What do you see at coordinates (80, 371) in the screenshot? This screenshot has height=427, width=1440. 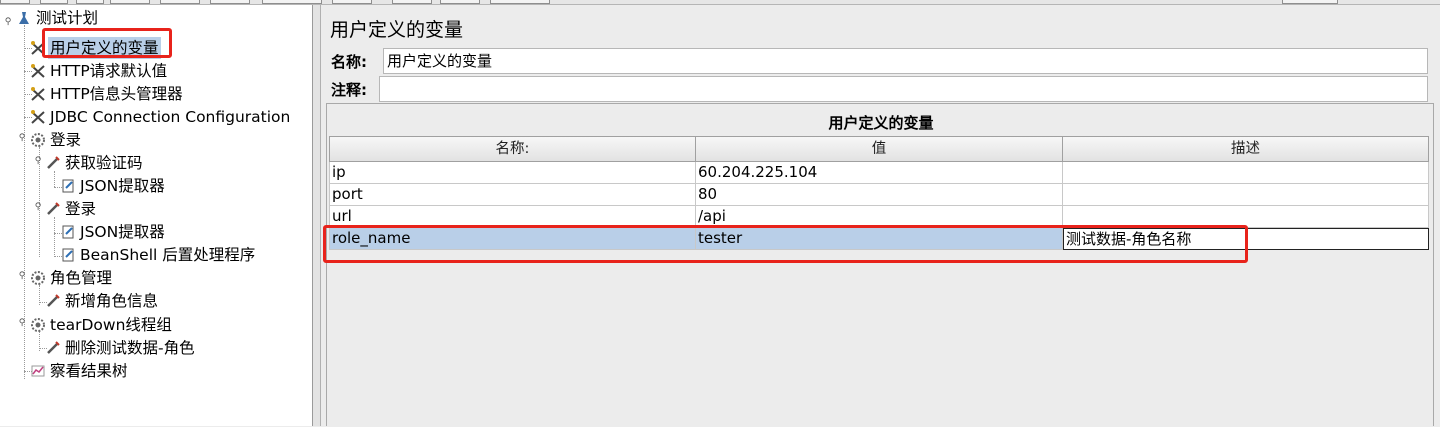 I see `tree-item-view-results-tree: 察看结果树` at bounding box center [80, 371].